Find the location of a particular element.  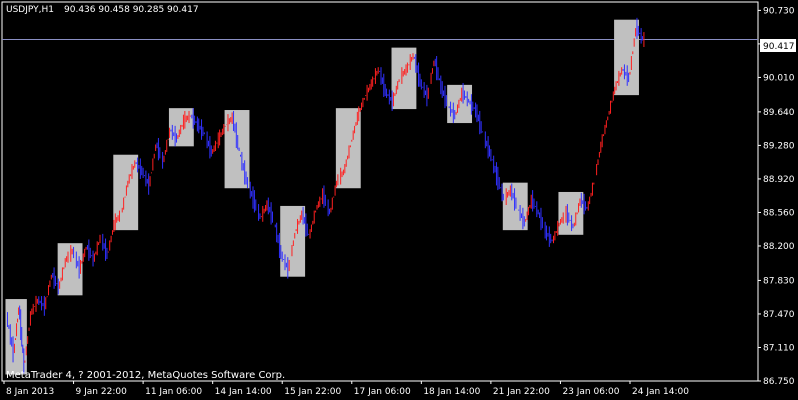

symbol-label: USDJPY,H1 is located at coordinates (30, 10).